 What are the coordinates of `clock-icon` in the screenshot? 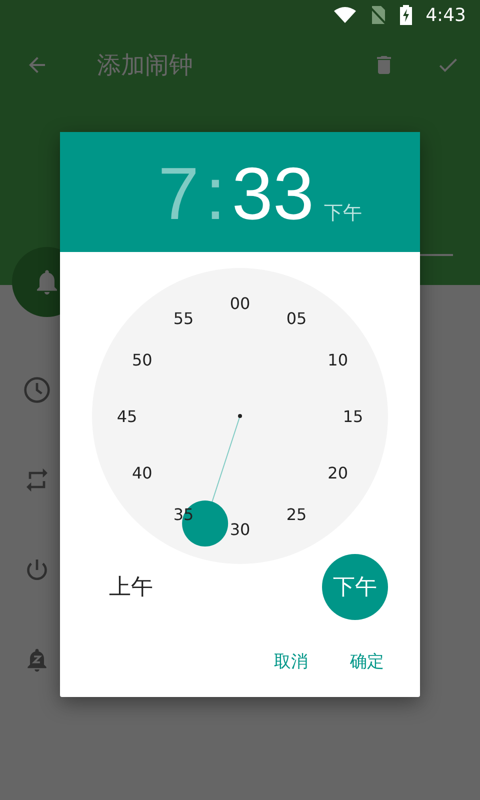 It's located at (37, 390).